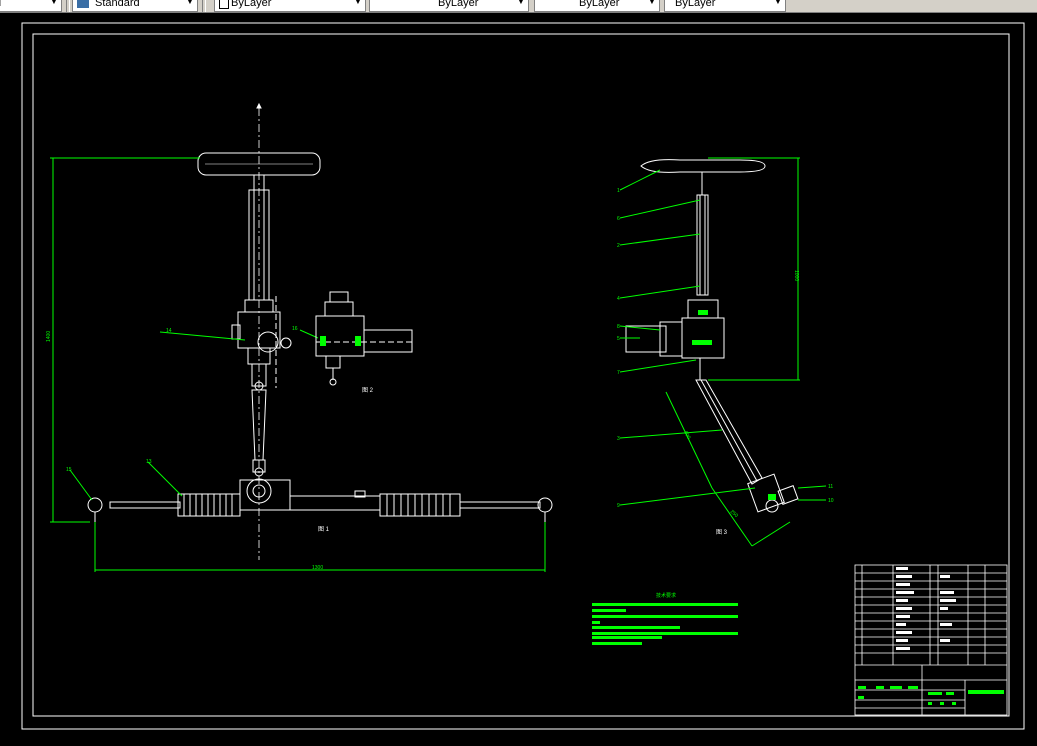  I want to click on part-label-3: 3, so click(618, 439).